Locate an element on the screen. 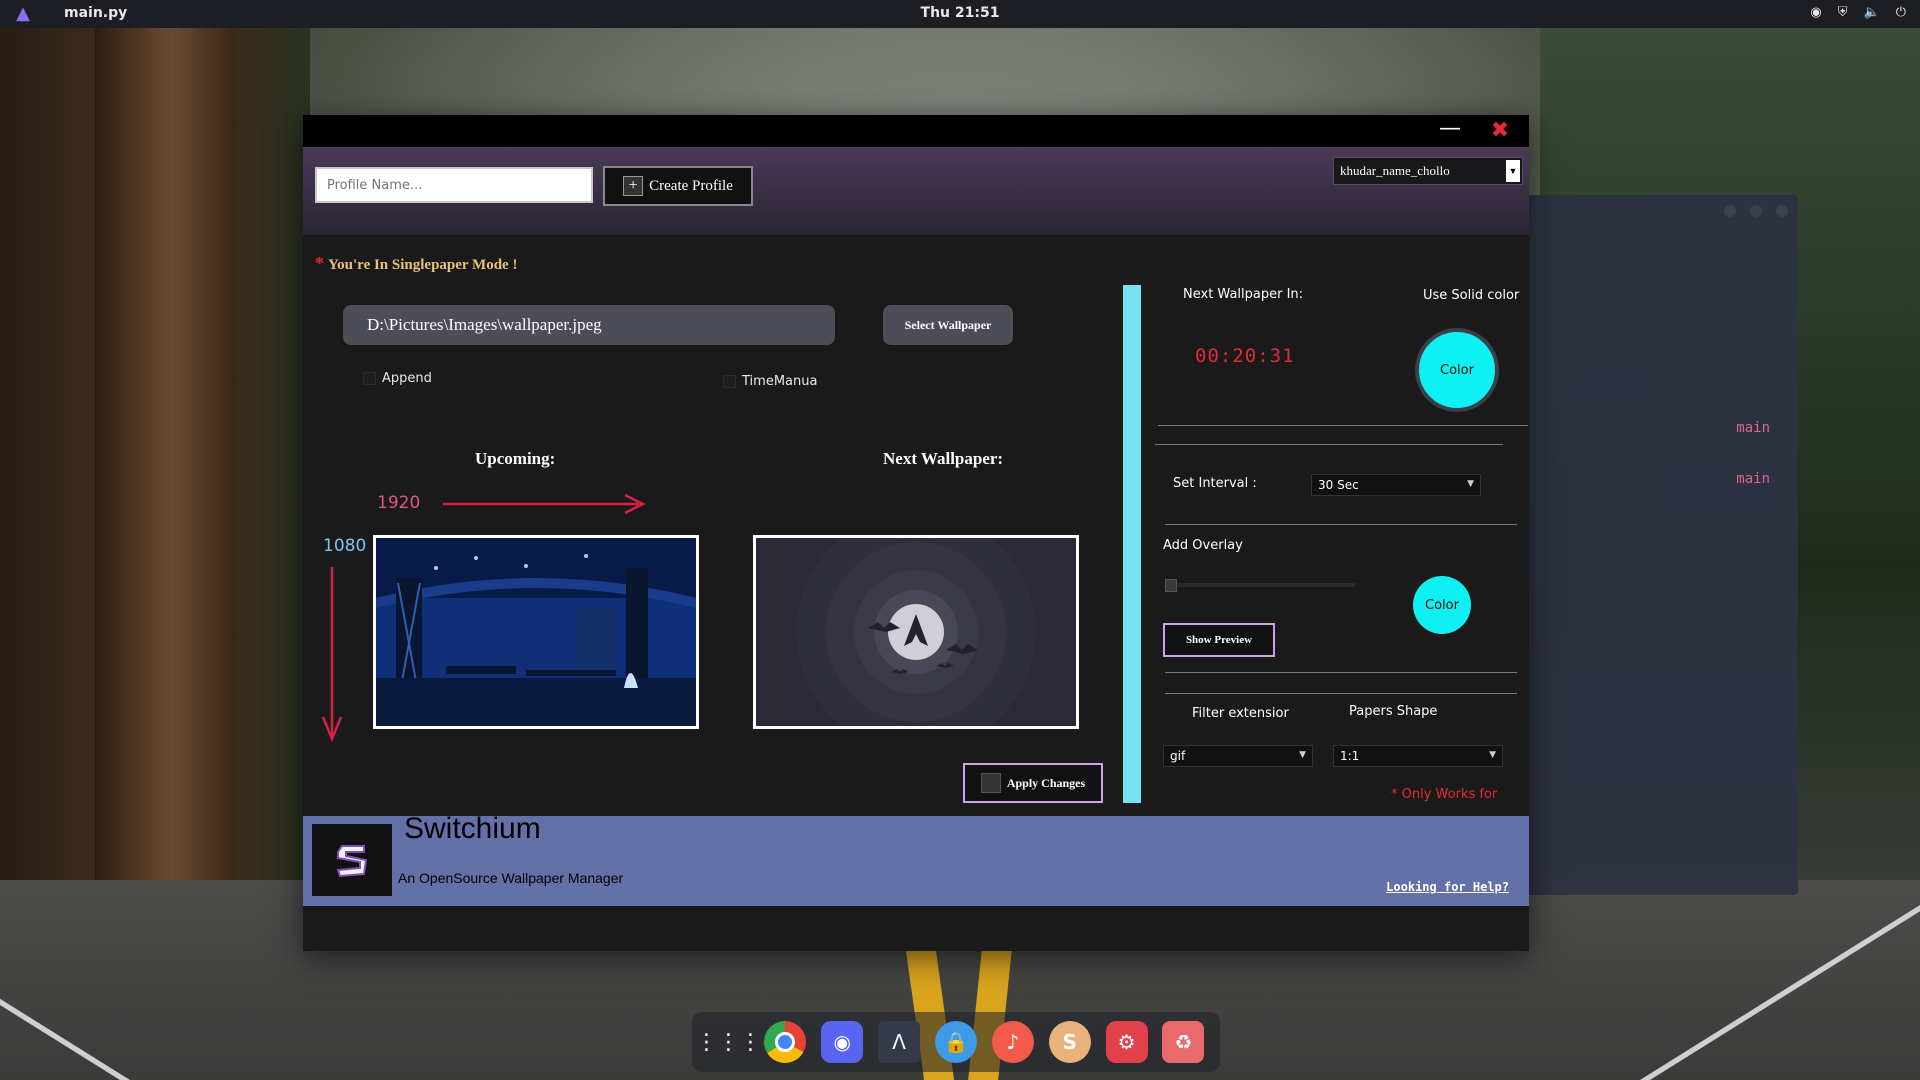  append-label: Append is located at coordinates (407, 378).